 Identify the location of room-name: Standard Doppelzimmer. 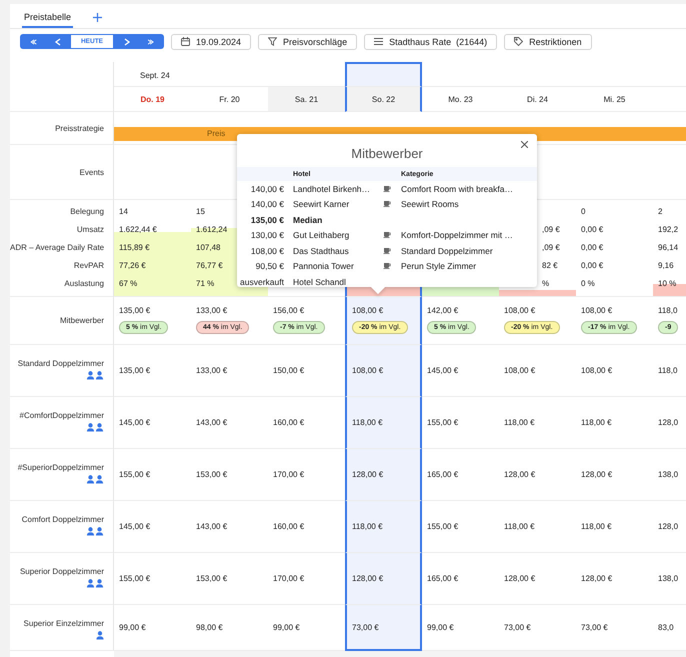
(61, 363).